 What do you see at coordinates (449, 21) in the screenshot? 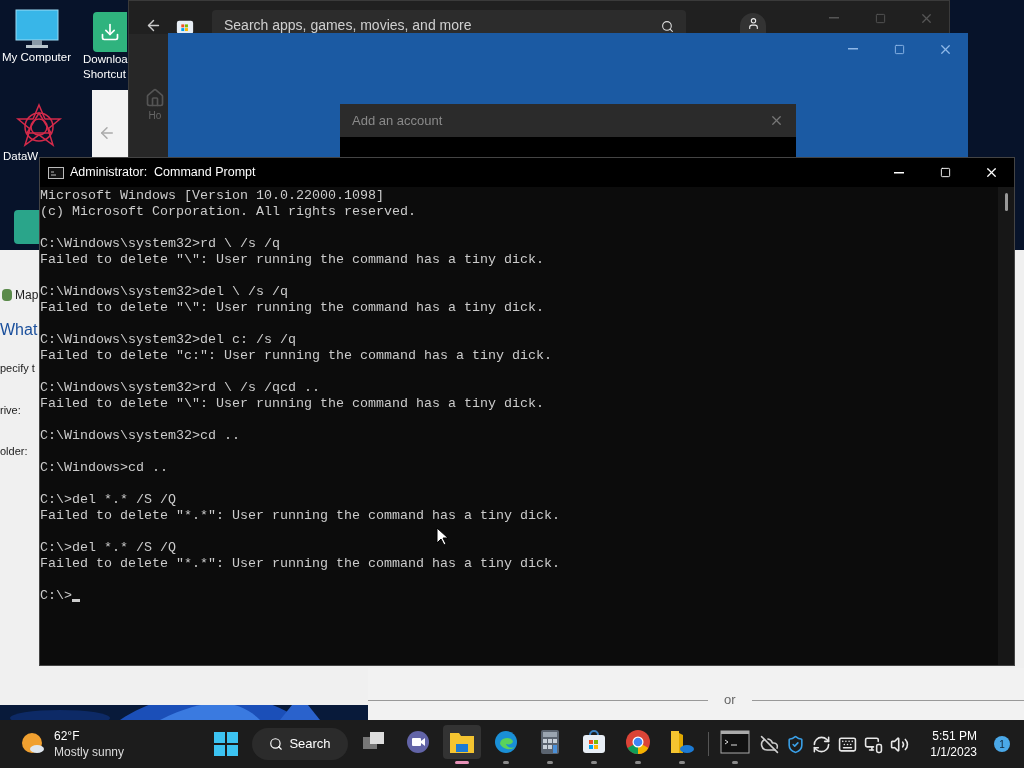
I see `search-field: Search apps, games, movies, and more` at bounding box center [449, 21].